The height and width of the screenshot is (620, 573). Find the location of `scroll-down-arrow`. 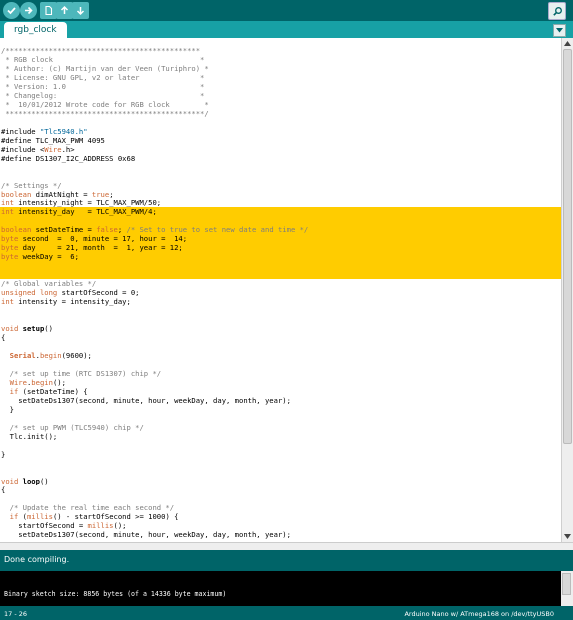

scroll-down-arrow is located at coordinates (567, 536).